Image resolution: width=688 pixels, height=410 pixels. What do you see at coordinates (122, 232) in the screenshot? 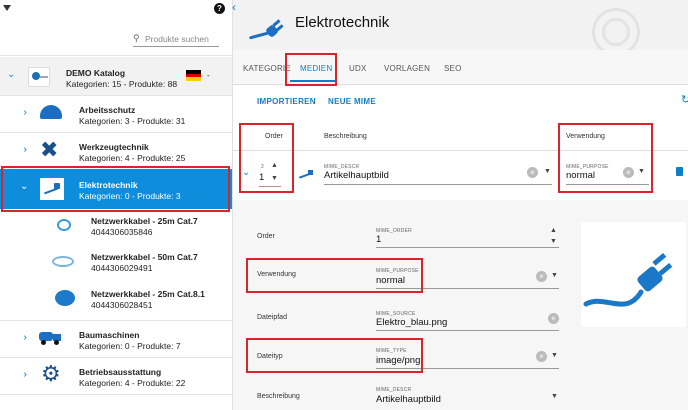
I see `product-ean: 4044306035846` at bounding box center [122, 232].